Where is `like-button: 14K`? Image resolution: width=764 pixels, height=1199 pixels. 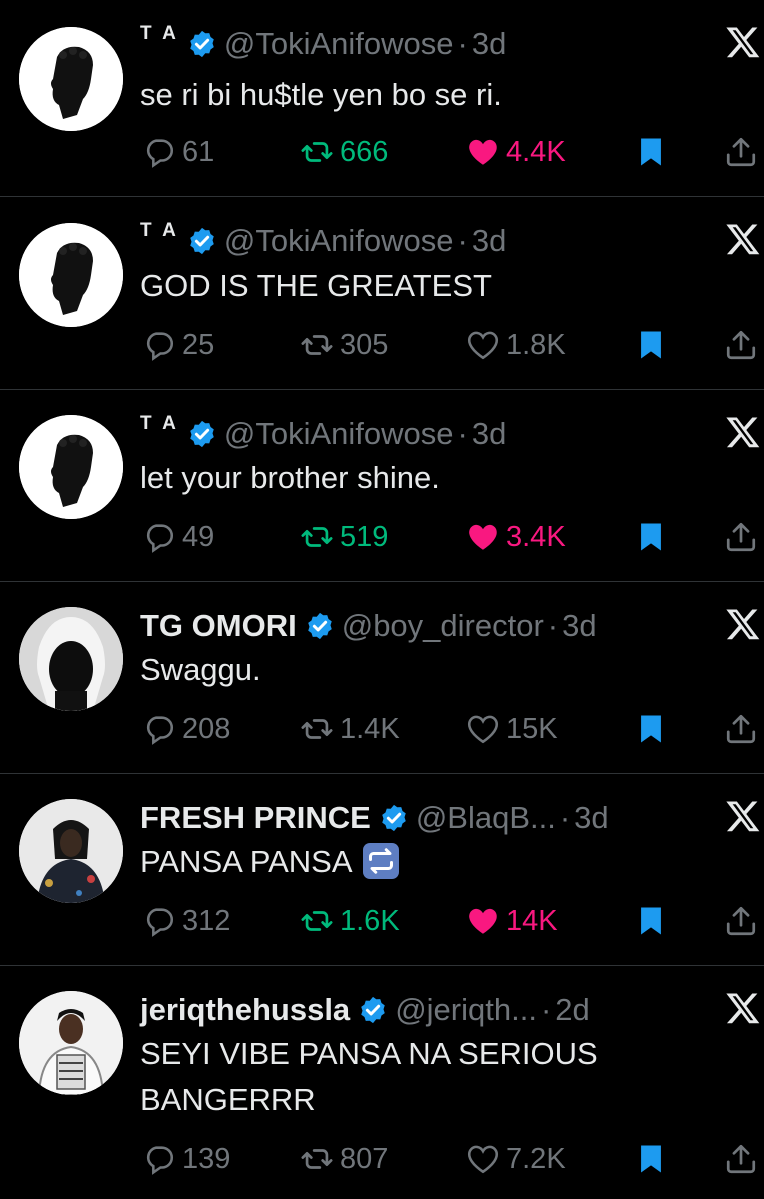
like-button: 14K is located at coordinates (512, 921).